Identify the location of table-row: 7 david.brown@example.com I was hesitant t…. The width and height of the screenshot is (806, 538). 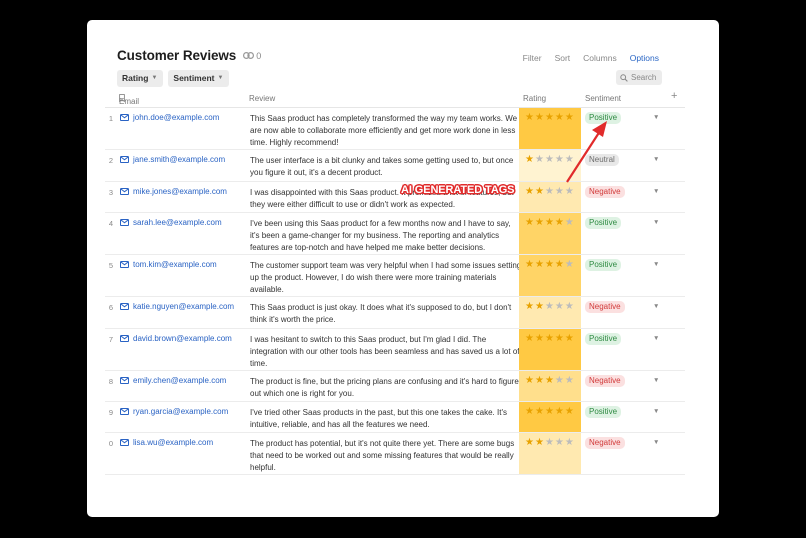
(395, 350).